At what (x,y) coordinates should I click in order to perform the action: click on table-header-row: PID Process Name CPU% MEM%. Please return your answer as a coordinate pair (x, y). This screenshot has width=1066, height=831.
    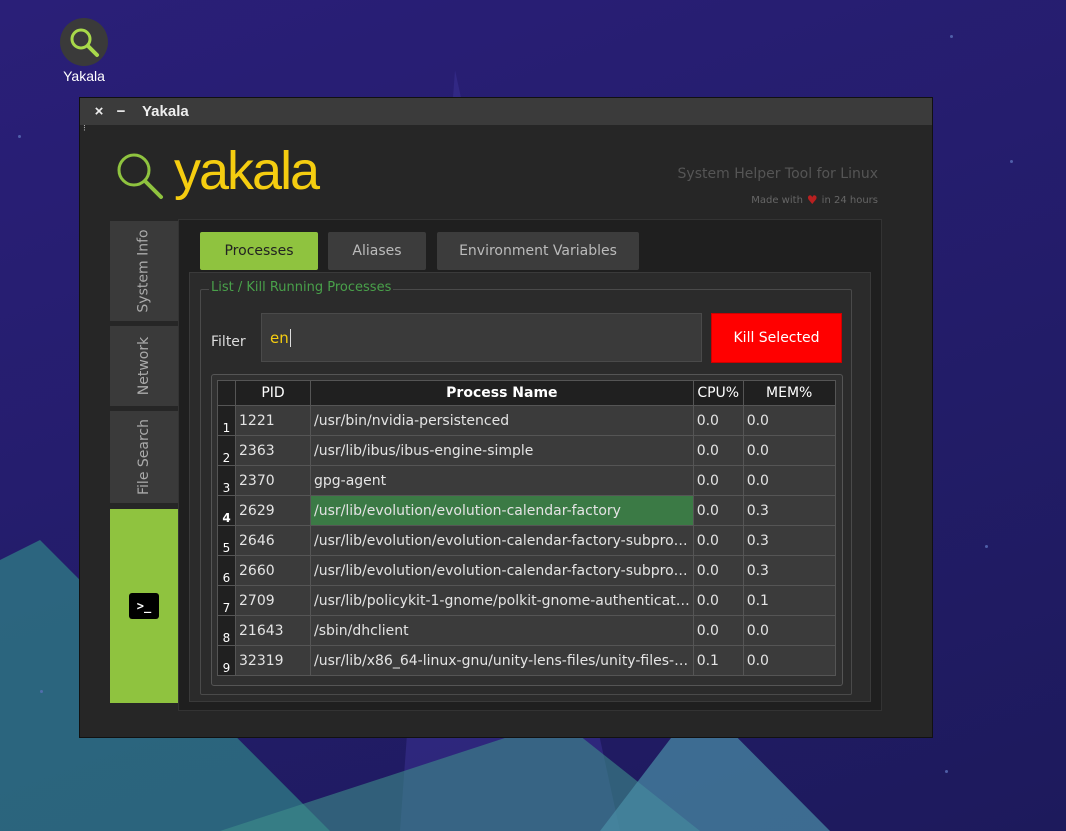
    Looking at the image, I should click on (526, 393).